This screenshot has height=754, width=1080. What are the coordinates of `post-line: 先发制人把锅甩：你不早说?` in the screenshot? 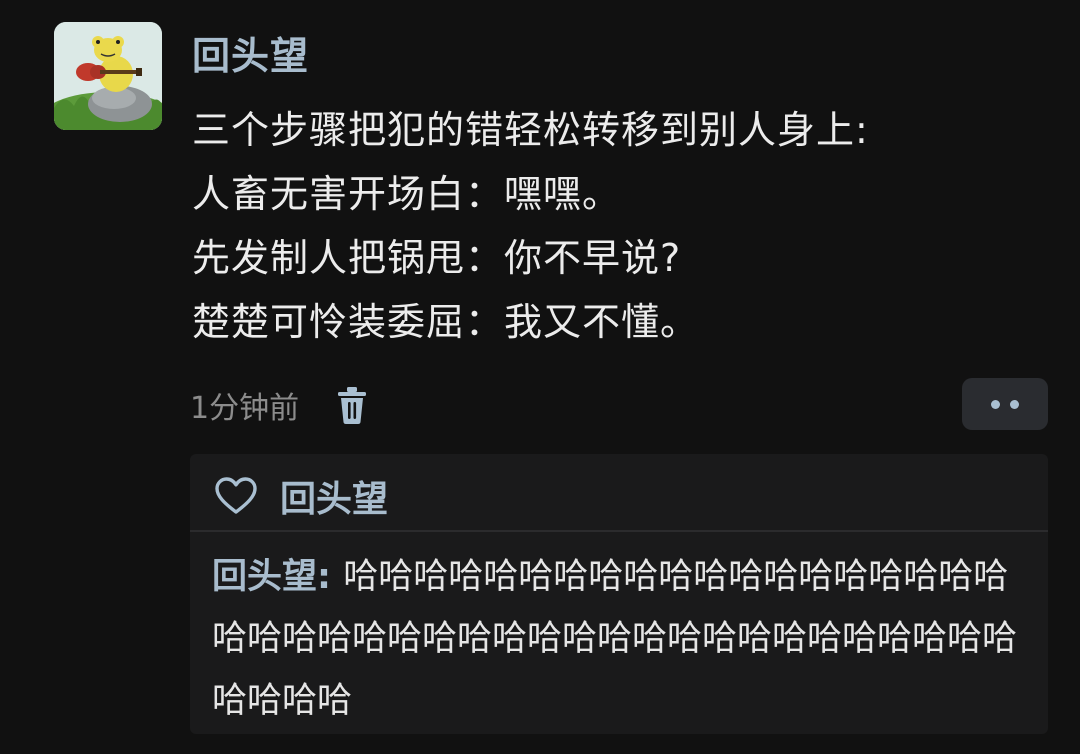 It's located at (437, 258).